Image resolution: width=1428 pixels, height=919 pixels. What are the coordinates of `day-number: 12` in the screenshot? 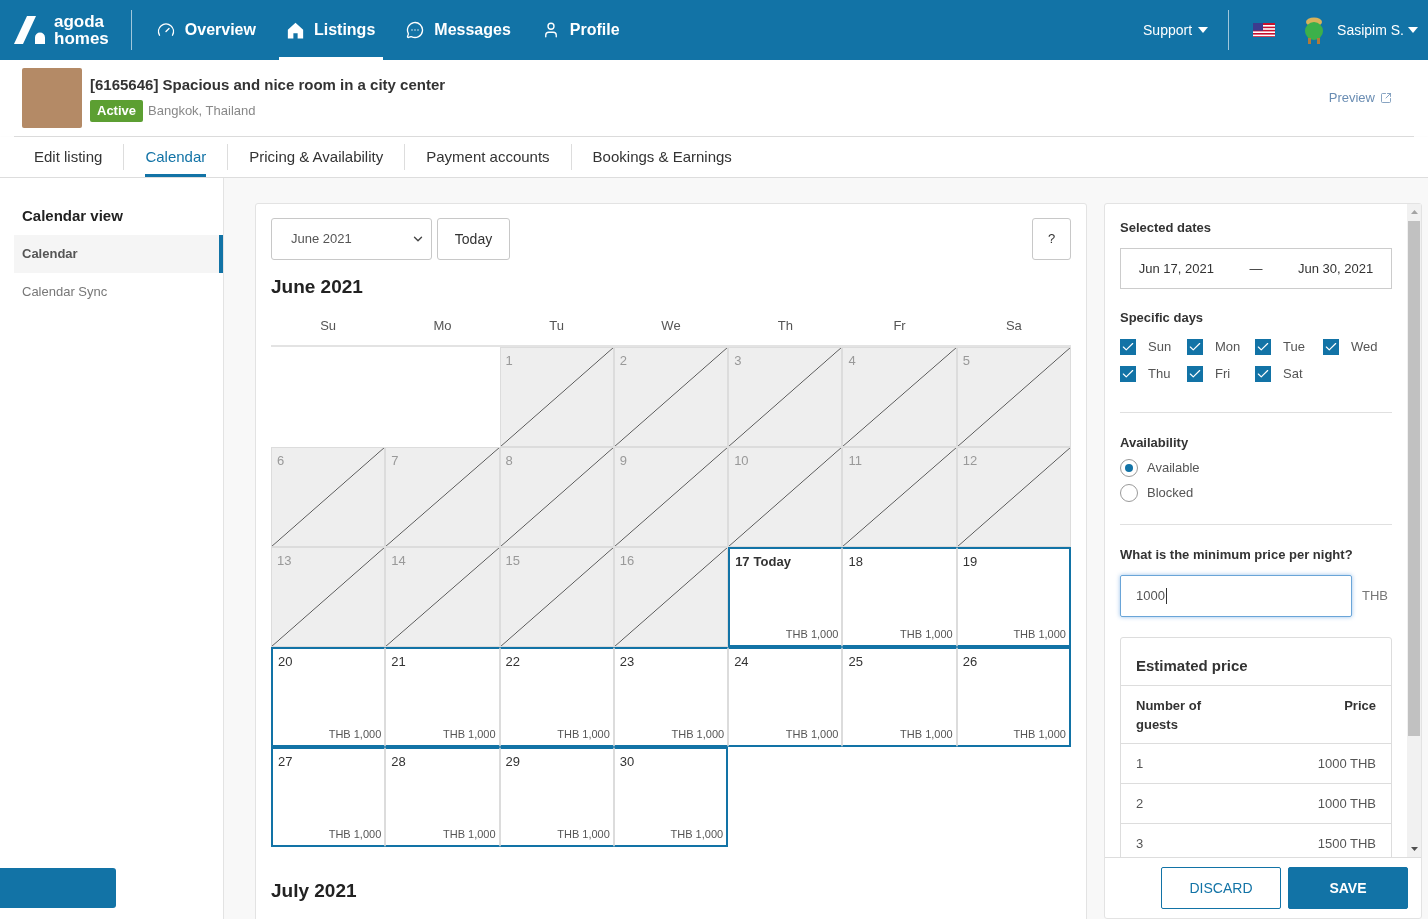 It's located at (970, 461).